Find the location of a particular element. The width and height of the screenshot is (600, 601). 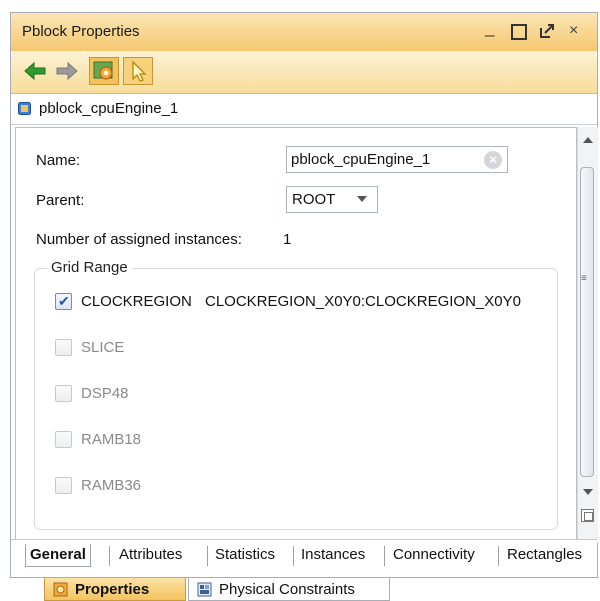

tab-statistics: Statistics is located at coordinates (245, 555).